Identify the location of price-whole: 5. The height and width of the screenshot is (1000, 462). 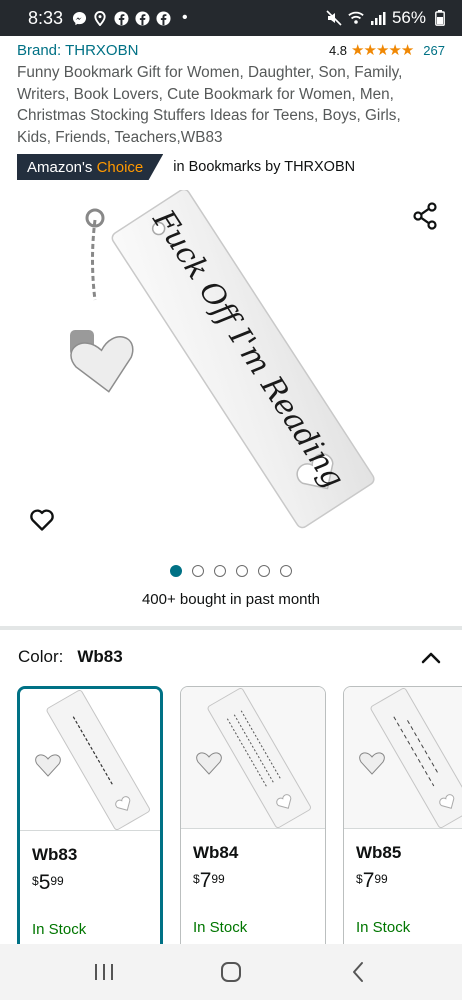
(44, 882).